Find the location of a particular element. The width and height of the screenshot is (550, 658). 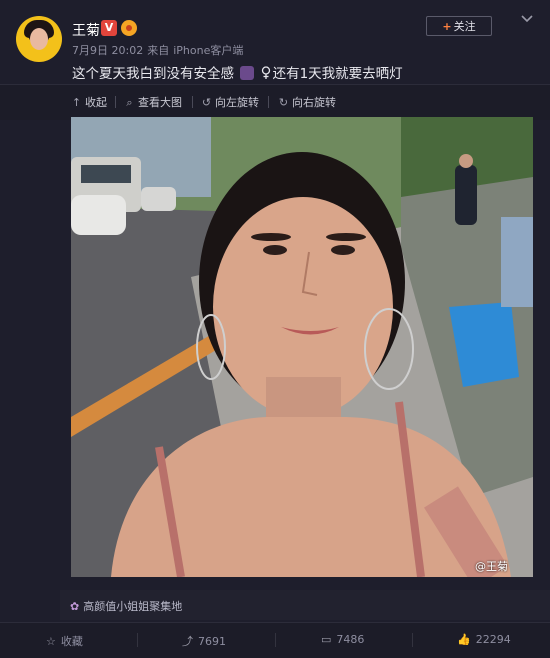

flower-icon: ✿ is located at coordinates (75, 606).